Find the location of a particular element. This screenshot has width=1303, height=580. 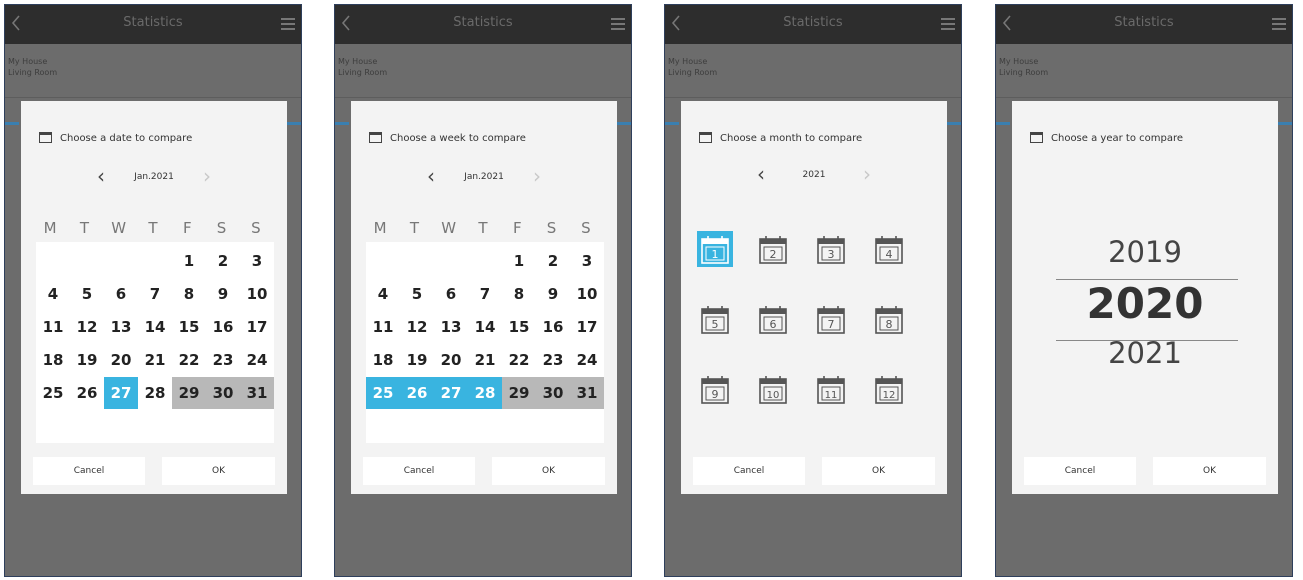

month-cell: 4 is located at coordinates (889, 249).